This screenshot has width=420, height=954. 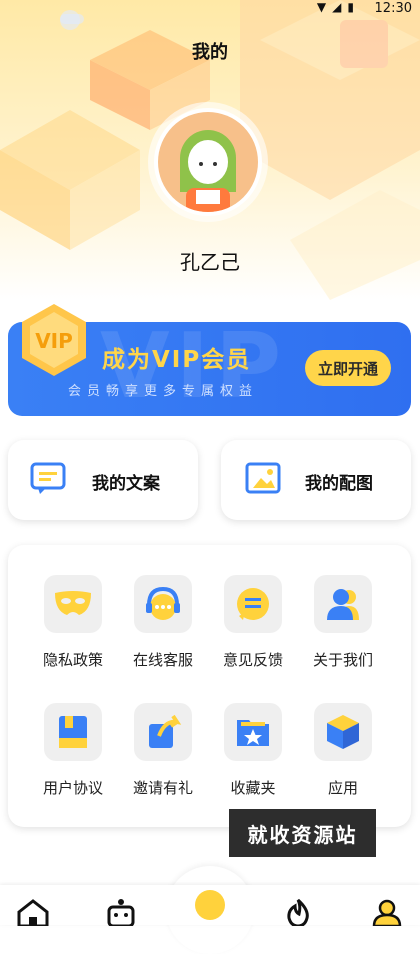 I want to click on vip-badge-icon: VIP, so click(x=54, y=340).